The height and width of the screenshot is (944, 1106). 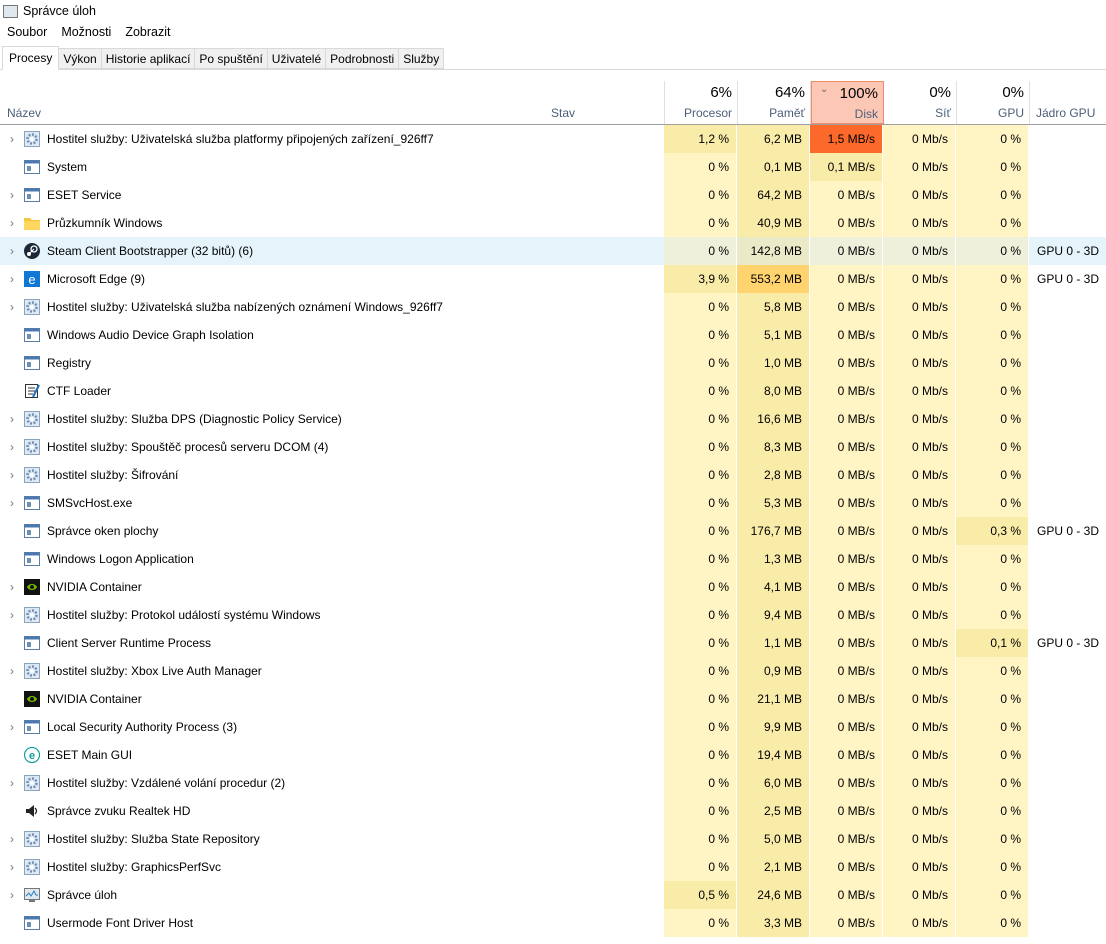 I want to click on column-name: Název, so click(x=24, y=113).